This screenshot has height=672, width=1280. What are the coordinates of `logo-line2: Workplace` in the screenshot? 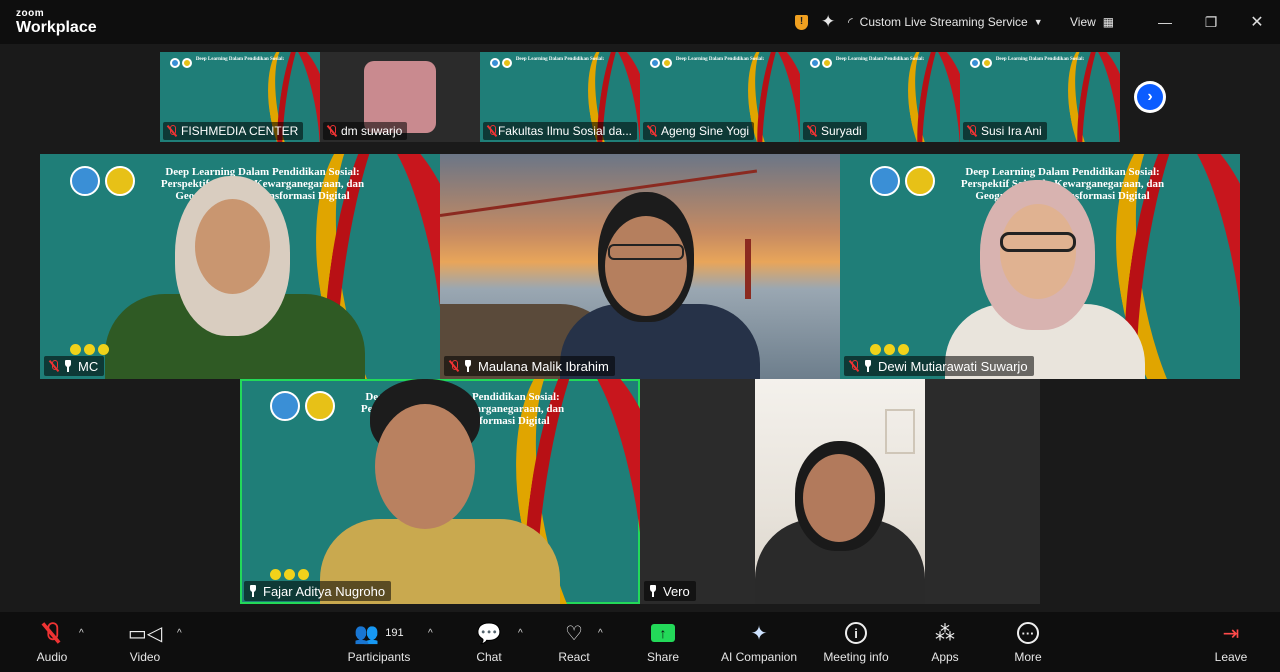 It's located at (56, 27).